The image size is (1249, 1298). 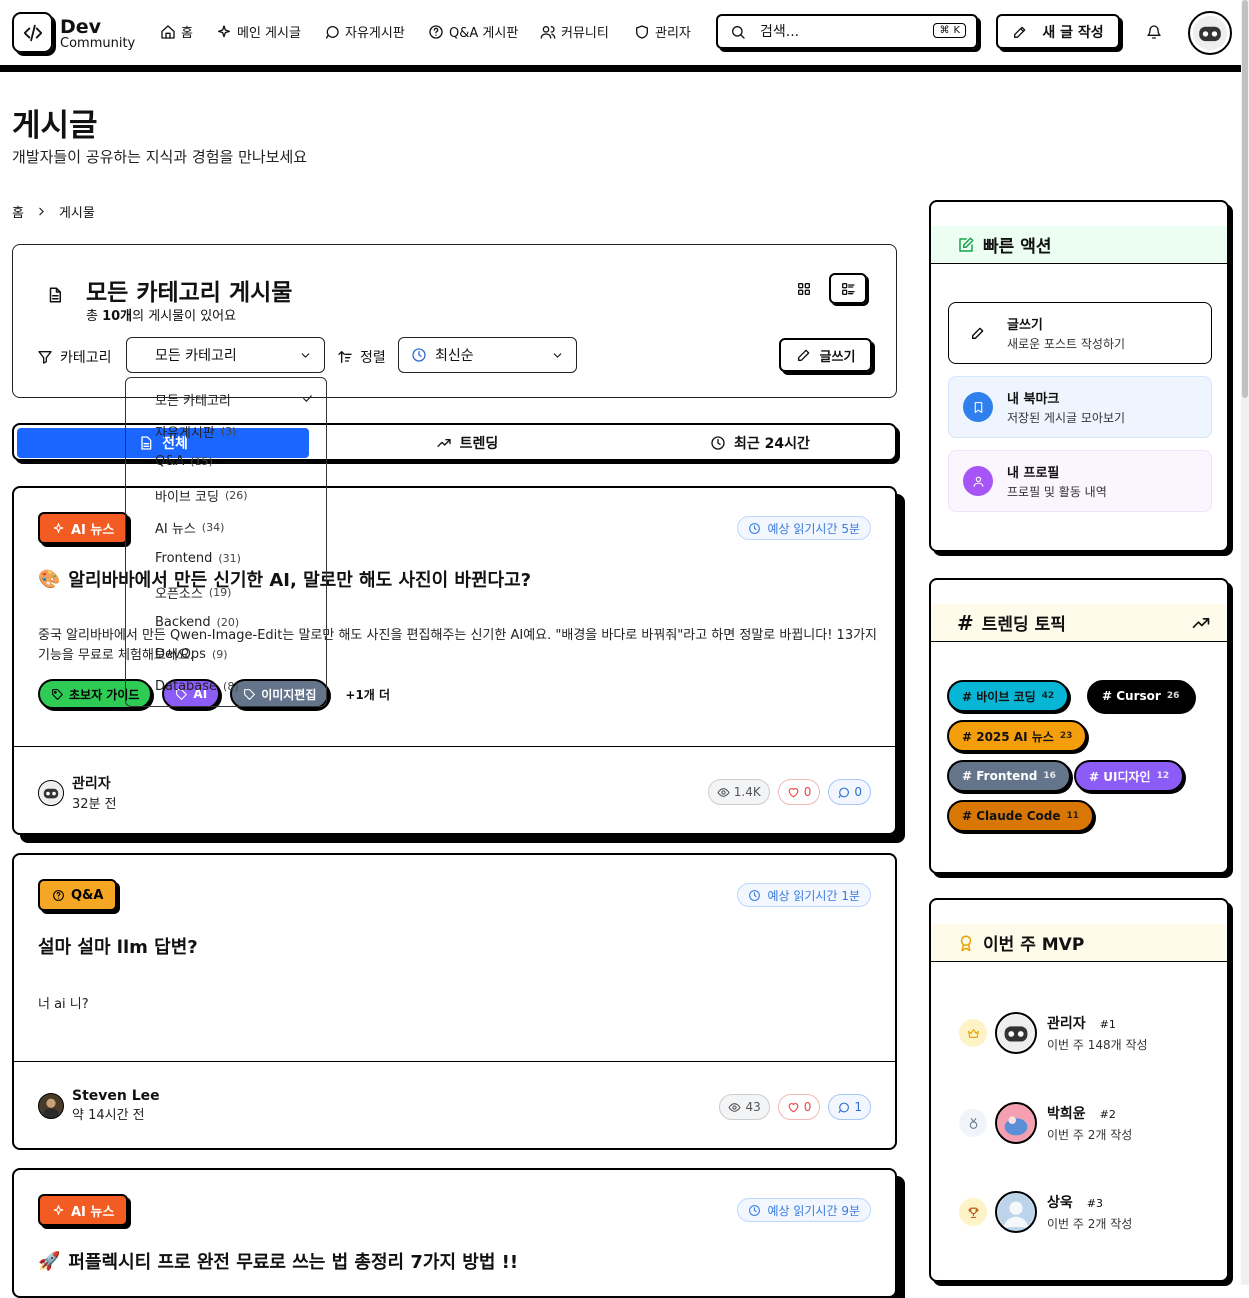 I want to click on logo-title: Dev, so click(x=80, y=27).